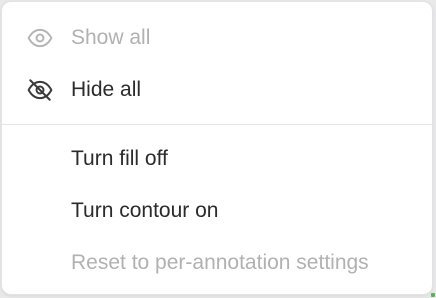 The image size is (436, 298). What do you see at coordinates (40, 38) in the screenshot?
I see `eye-icon` at bounding box center [40, 38].